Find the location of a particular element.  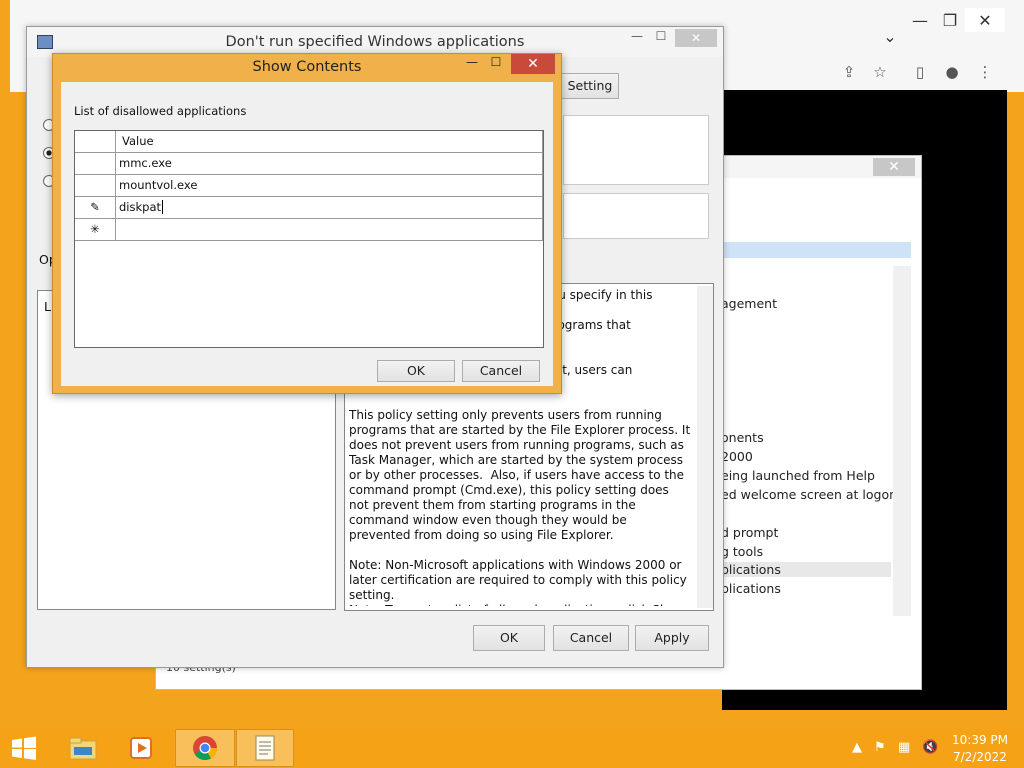

clock-date: 7/2/2022 is located at coordinates (980, 757).